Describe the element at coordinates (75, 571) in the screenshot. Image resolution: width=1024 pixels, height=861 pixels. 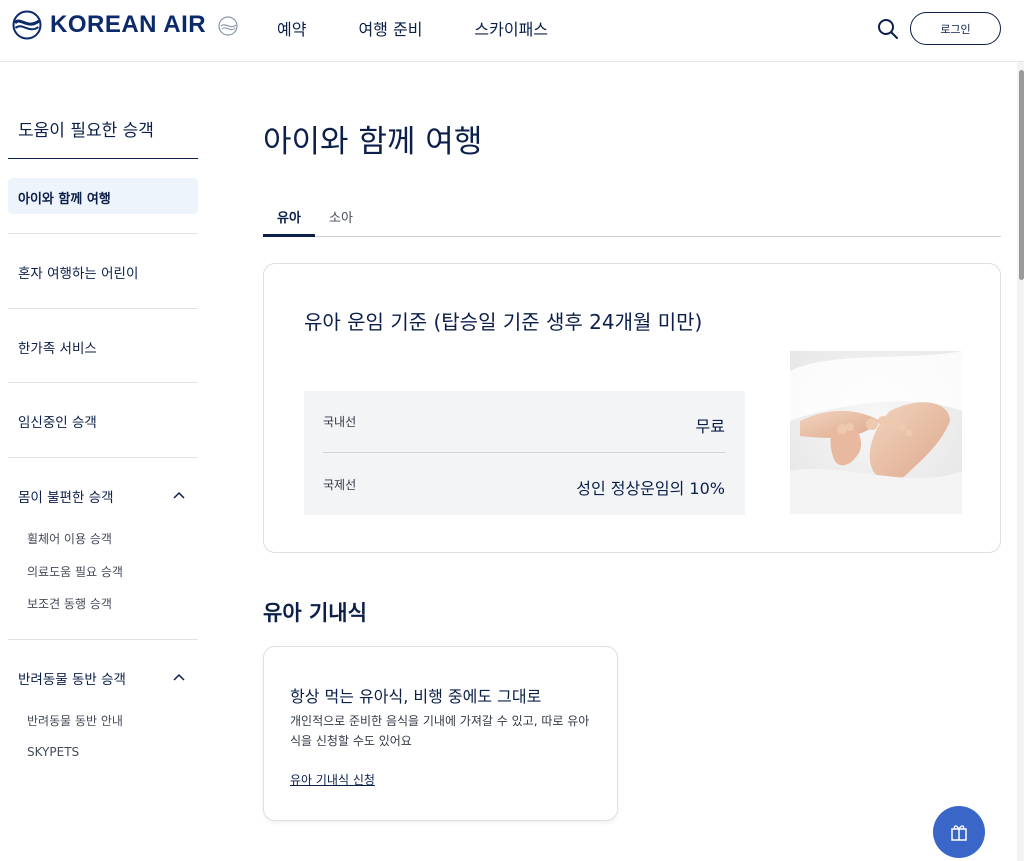
I see `sidebar-subitem-medical: 의료도움 필요 승객` at that location.